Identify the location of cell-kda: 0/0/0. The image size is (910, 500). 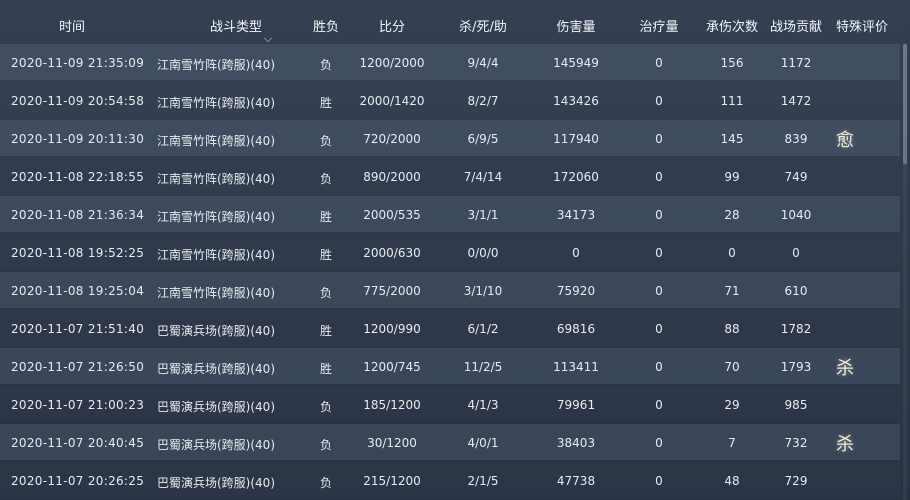
(483, 253).